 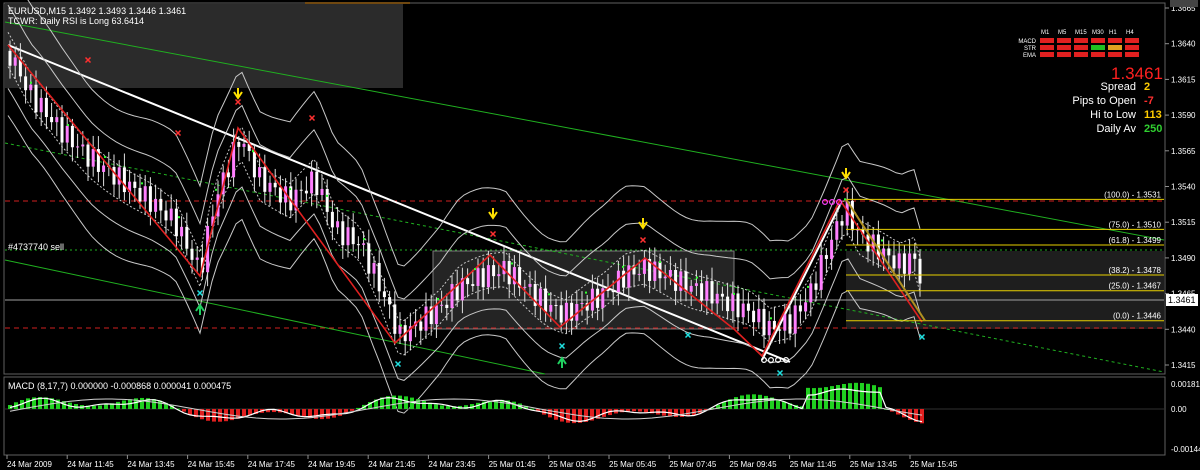 I want to click on fib-label: (61.8) - 1.3499, so click(x=1135, y=240).